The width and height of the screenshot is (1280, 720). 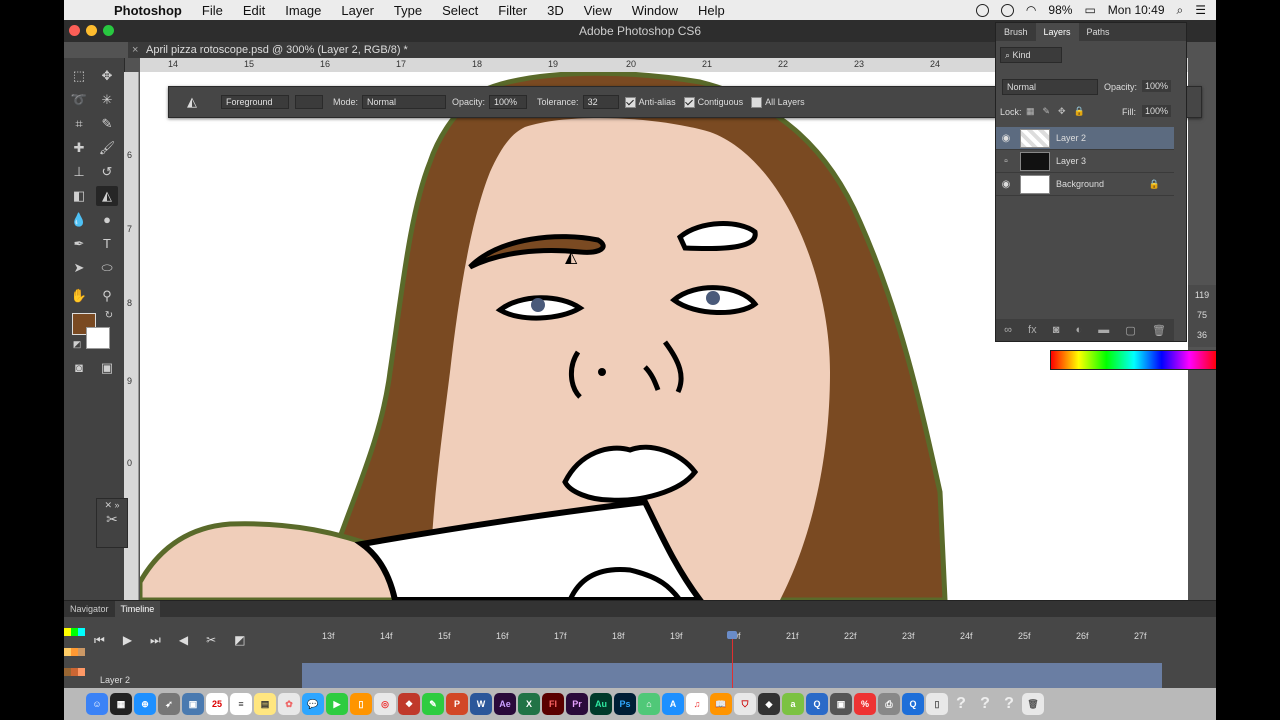 I want to click on search-app-icon: Q, so click(x=913, y=704).